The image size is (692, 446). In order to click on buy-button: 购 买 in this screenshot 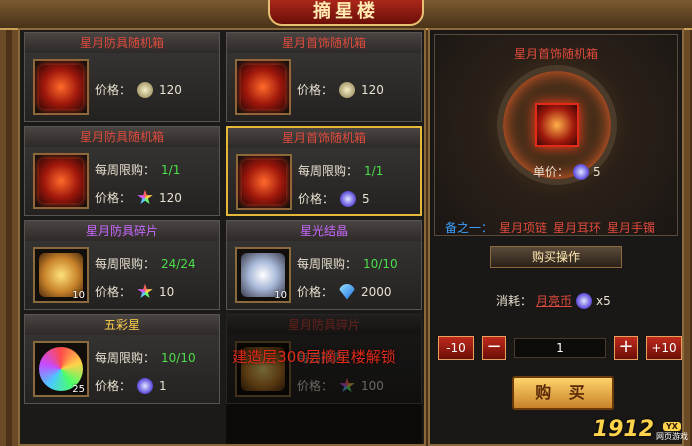, I will do `click(563, 393)`.